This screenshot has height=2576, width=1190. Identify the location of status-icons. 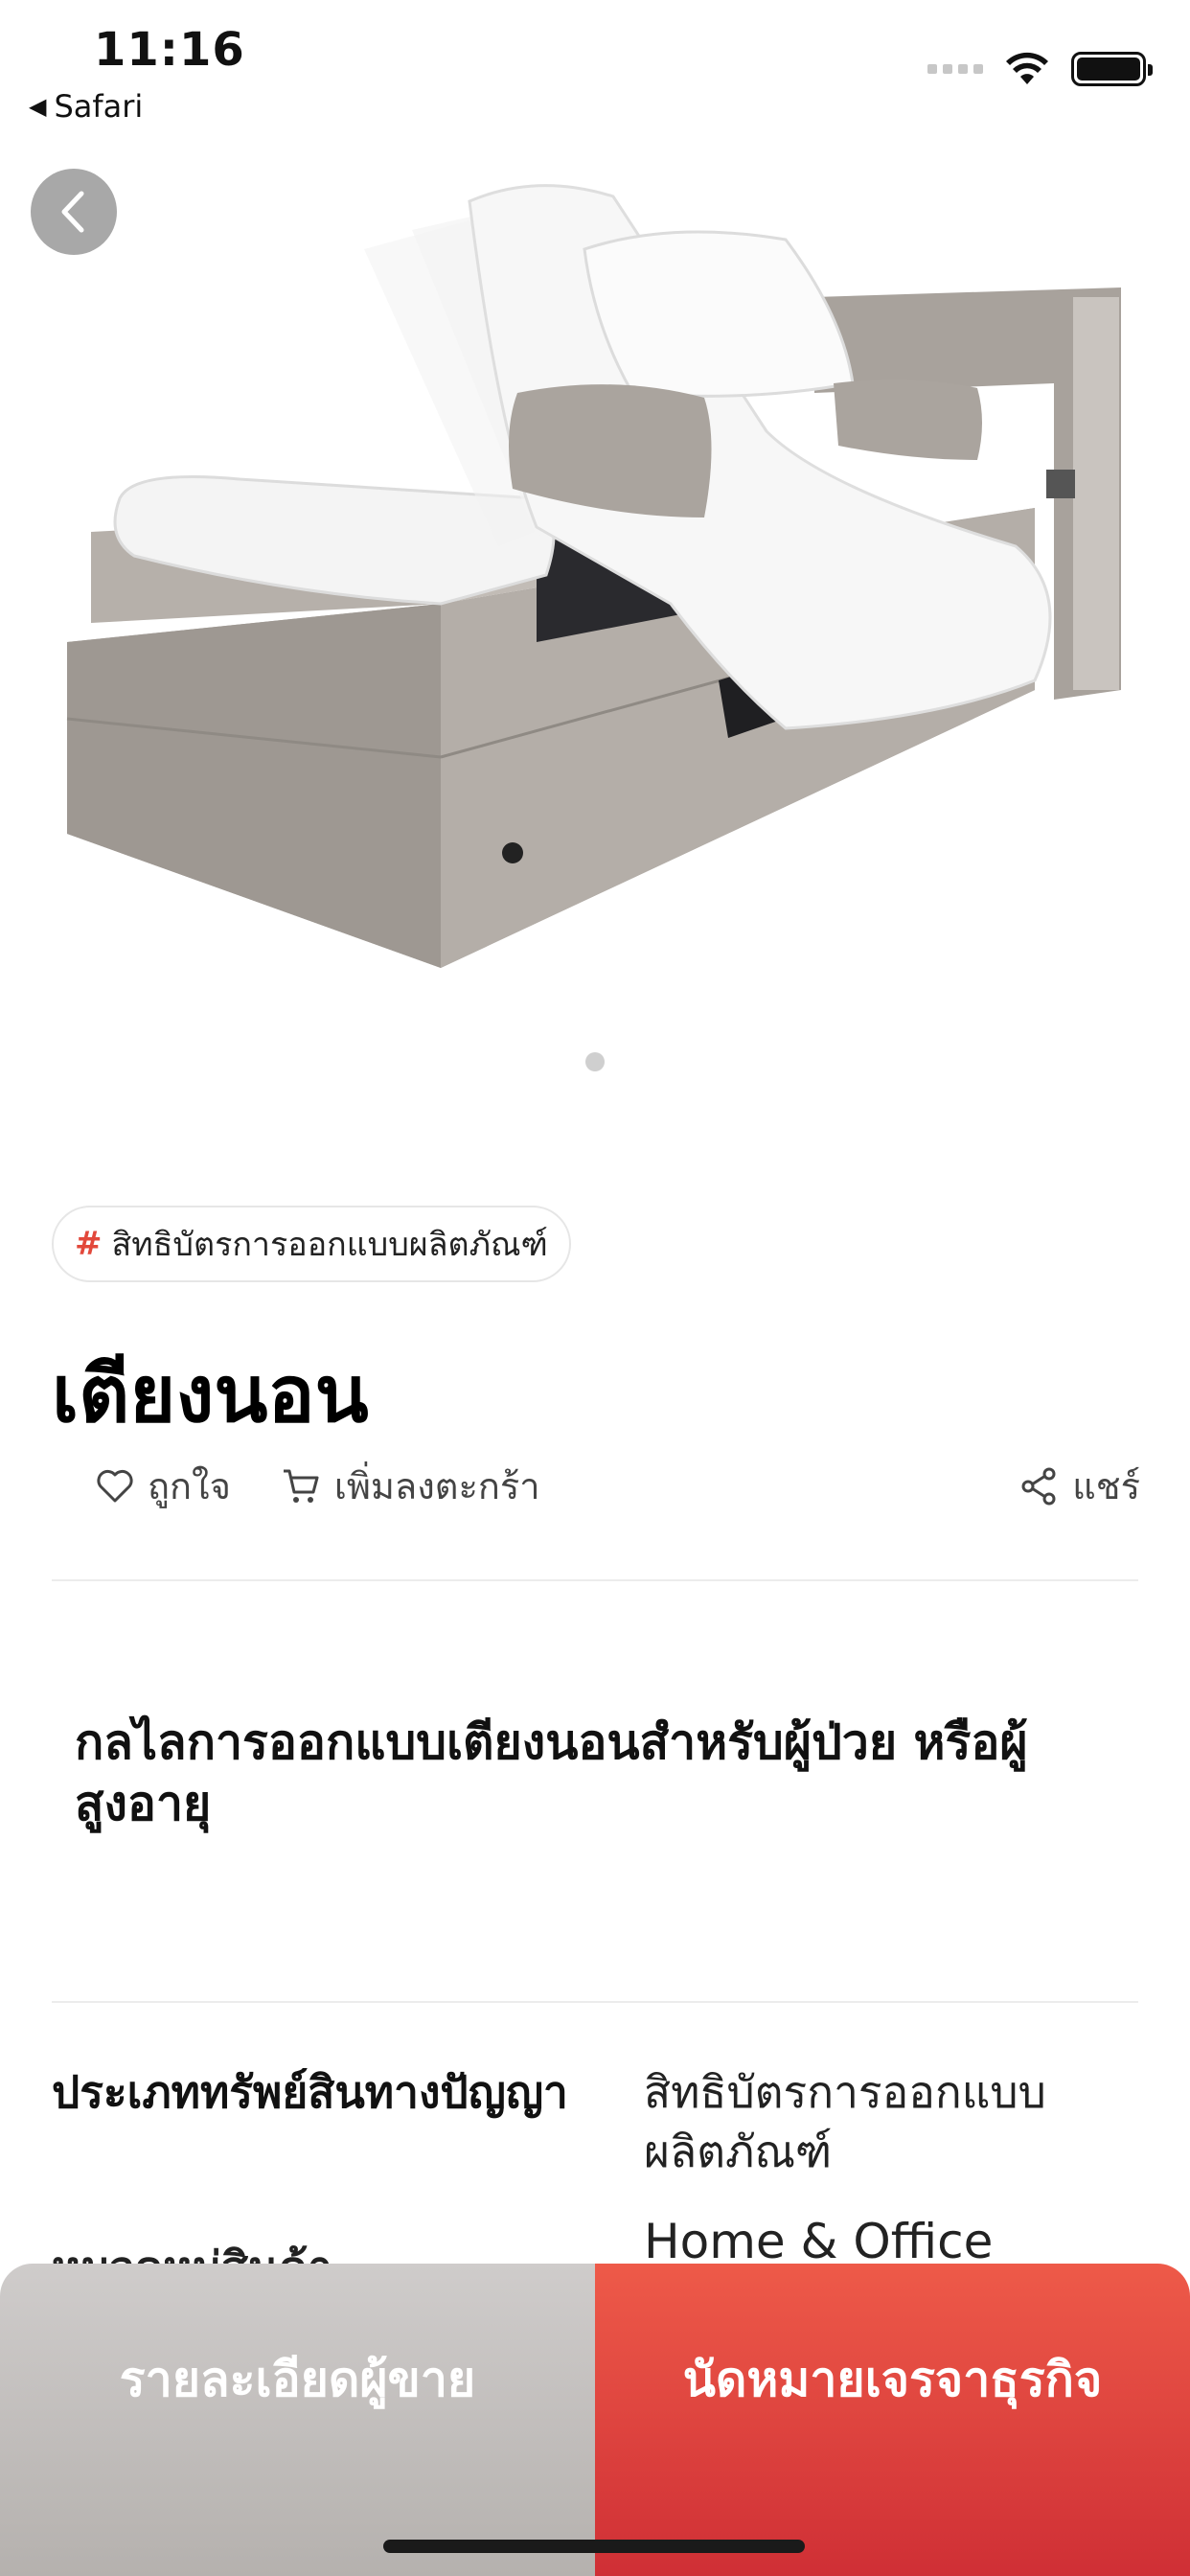
(1040, 69).